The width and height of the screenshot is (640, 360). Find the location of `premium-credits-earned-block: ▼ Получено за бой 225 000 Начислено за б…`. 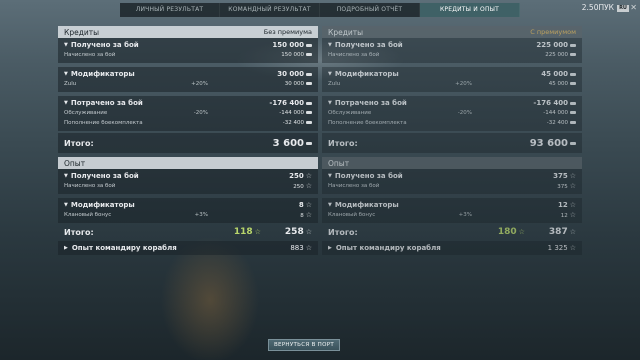

premium-credits-earned-block: ▼ Получено за бой 225 000 Начислено за б… is located at coordinates (452, 50).